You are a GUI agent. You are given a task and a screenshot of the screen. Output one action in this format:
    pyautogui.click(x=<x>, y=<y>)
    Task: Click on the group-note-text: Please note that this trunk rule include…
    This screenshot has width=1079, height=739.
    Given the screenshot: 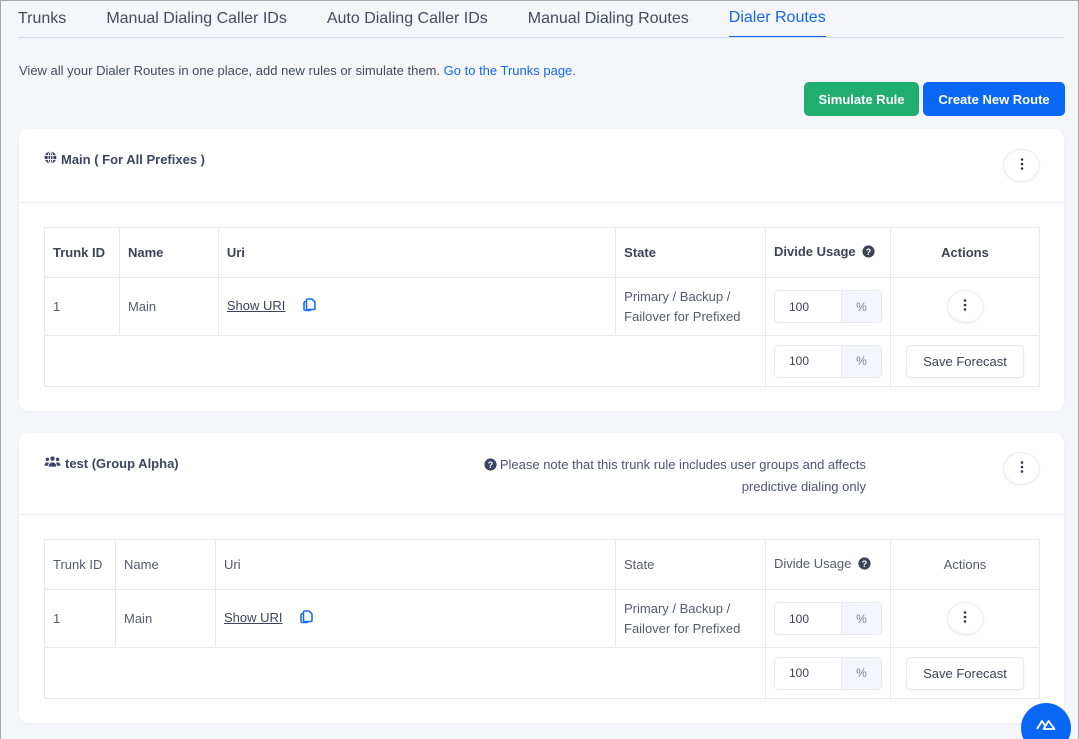 What is the action you would take?
    pyautogui.click(x=682, y=475)
    